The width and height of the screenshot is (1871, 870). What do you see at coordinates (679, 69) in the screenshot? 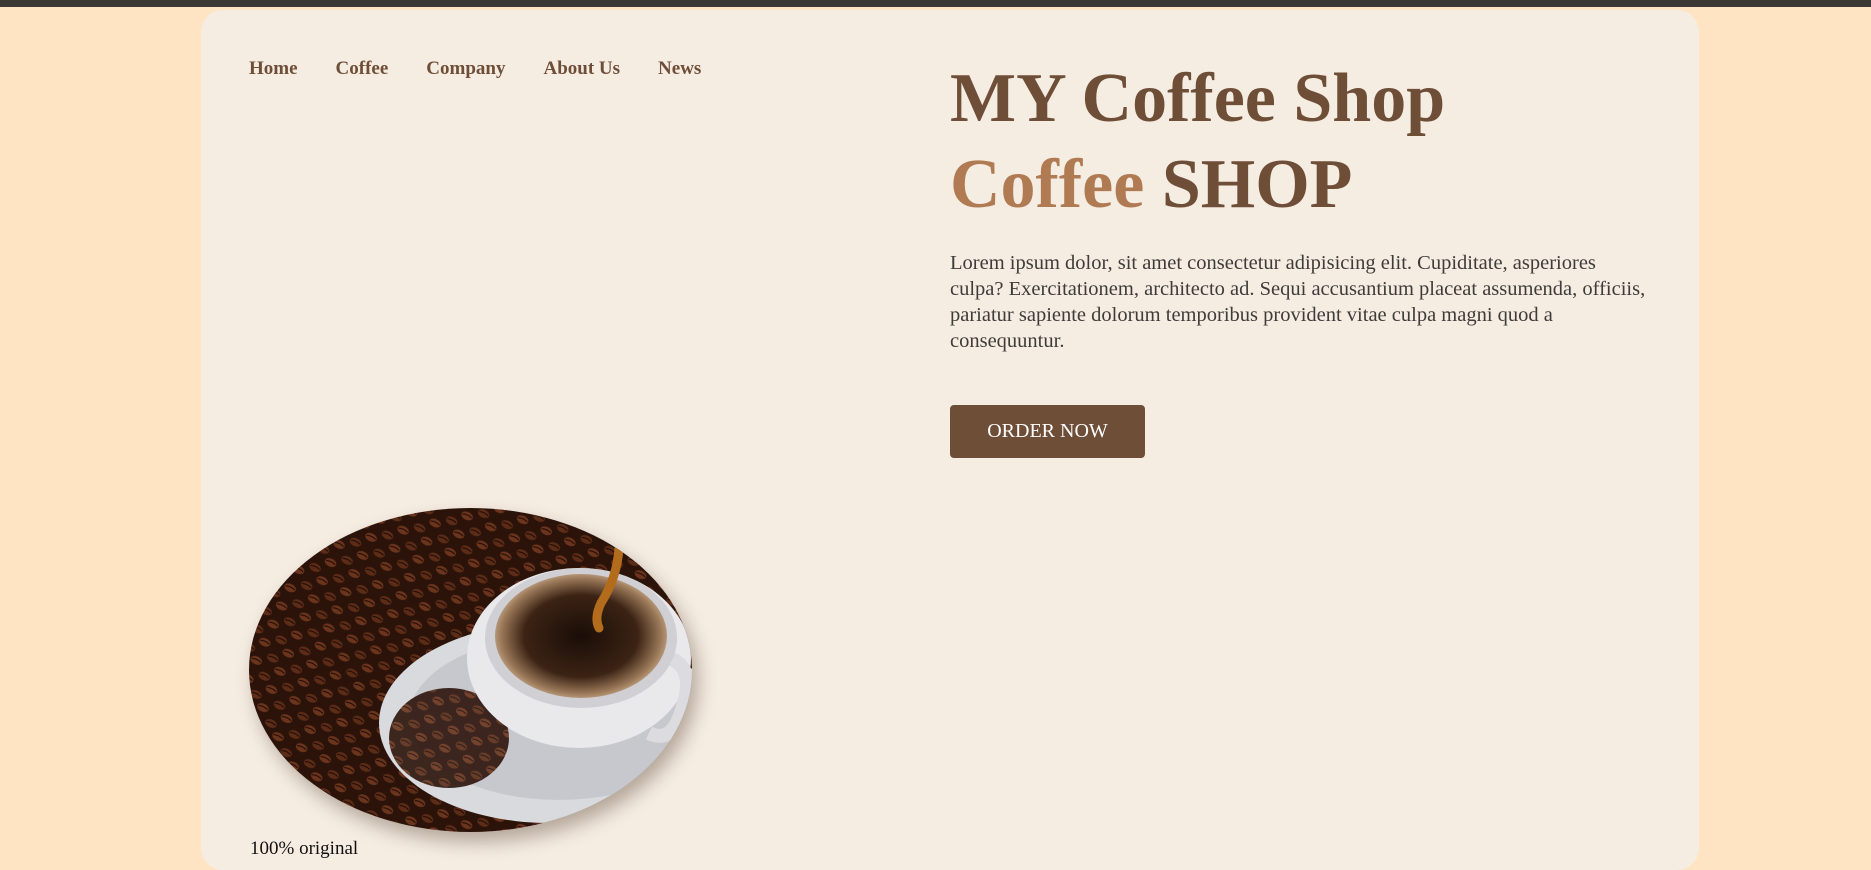
I see `nav-item-news: News` at bounding box center [679, 69].